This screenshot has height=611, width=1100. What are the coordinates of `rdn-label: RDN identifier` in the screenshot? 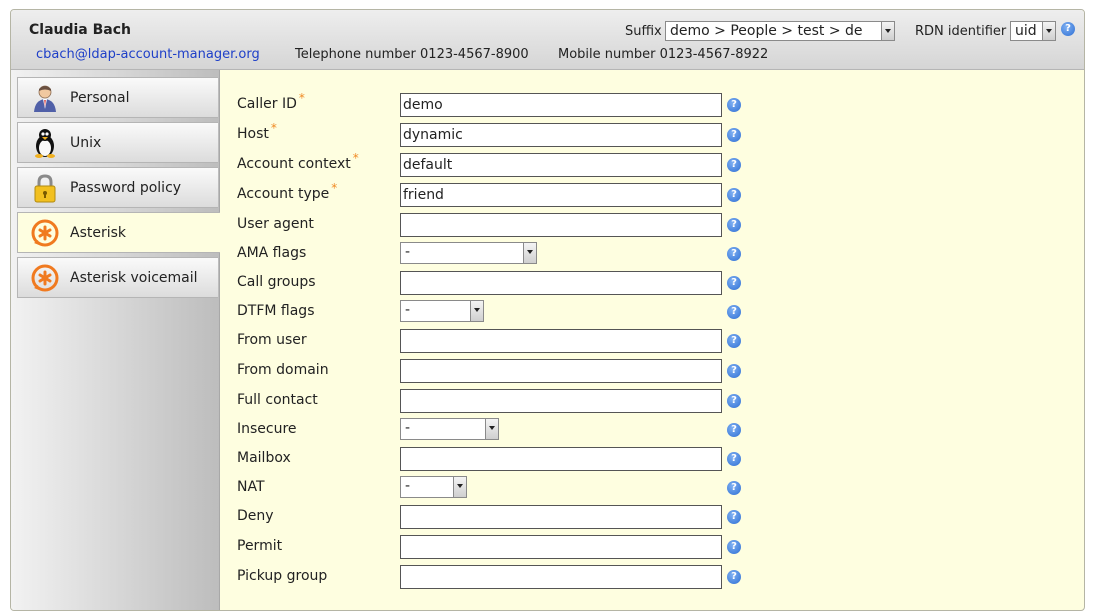 It's located at (961, 31).